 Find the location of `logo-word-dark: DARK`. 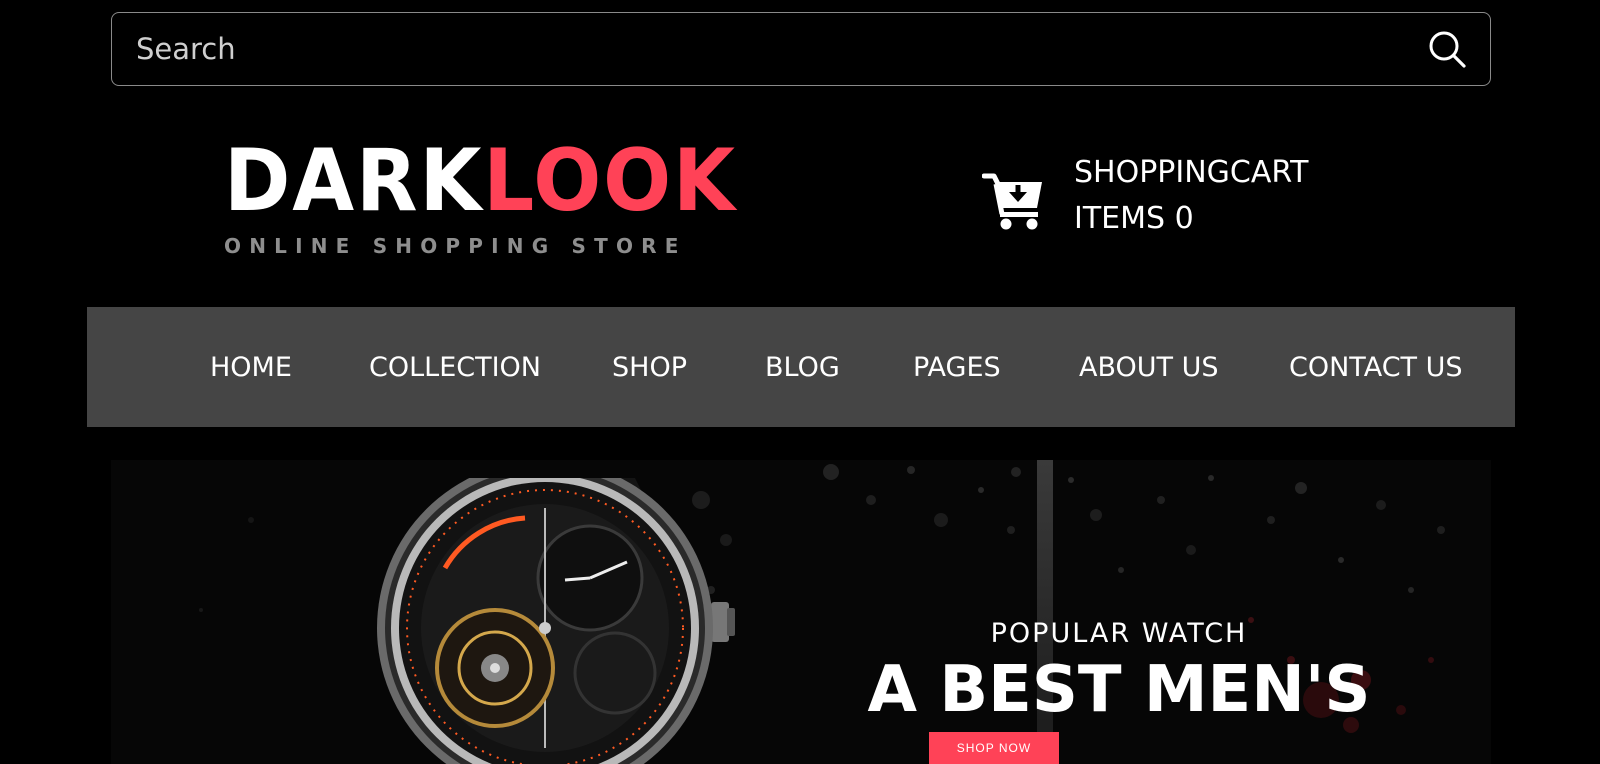

logo-word-dark: DARK is located at coordinates (354, 181).